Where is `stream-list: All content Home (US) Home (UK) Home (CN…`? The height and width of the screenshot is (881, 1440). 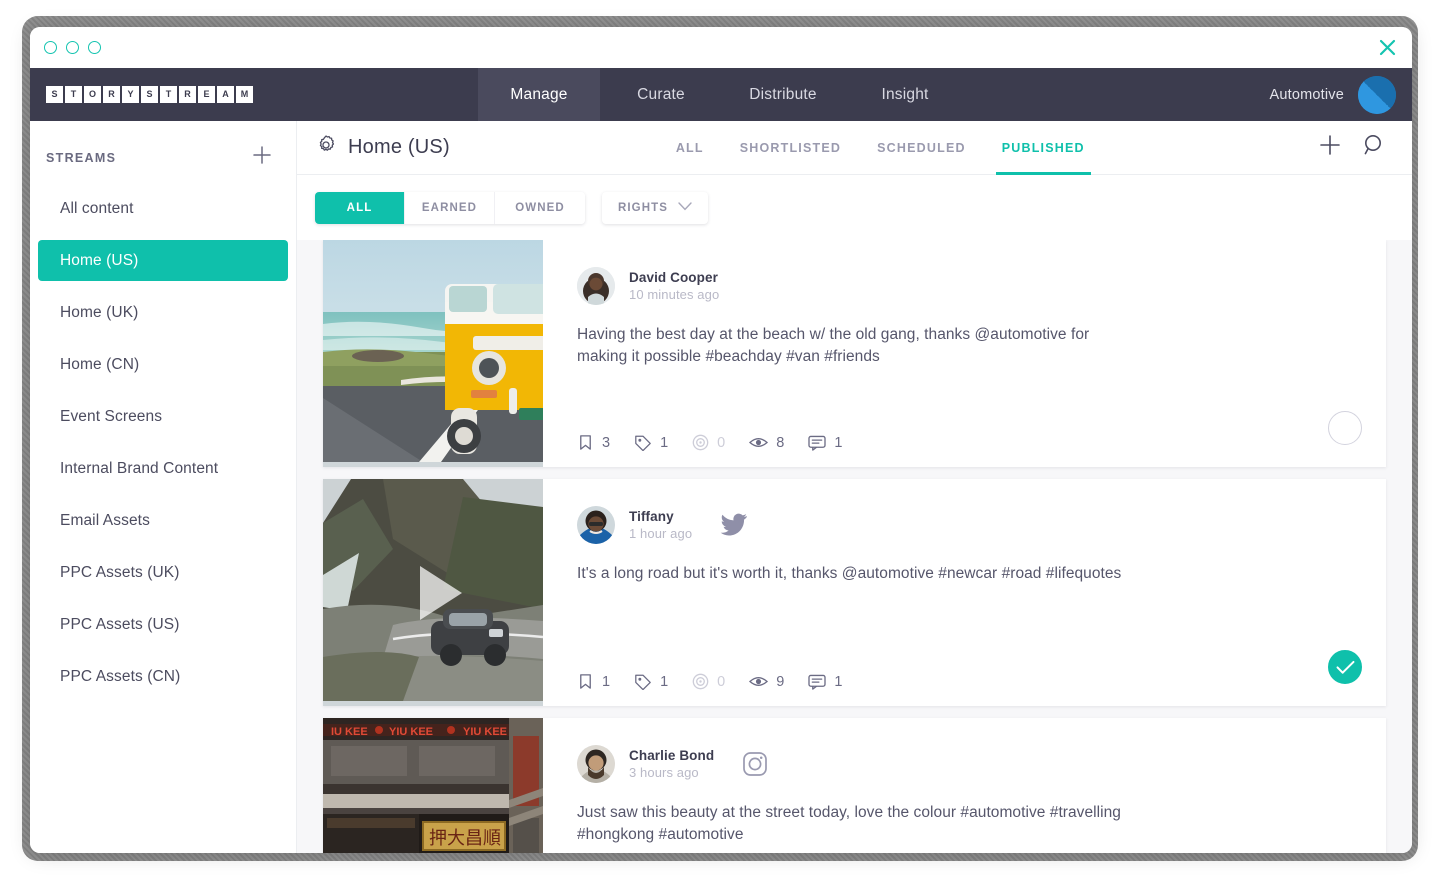
stream-list: All content Home (US) Home (UK) Home (CN… is located at coordinates (163, 442).